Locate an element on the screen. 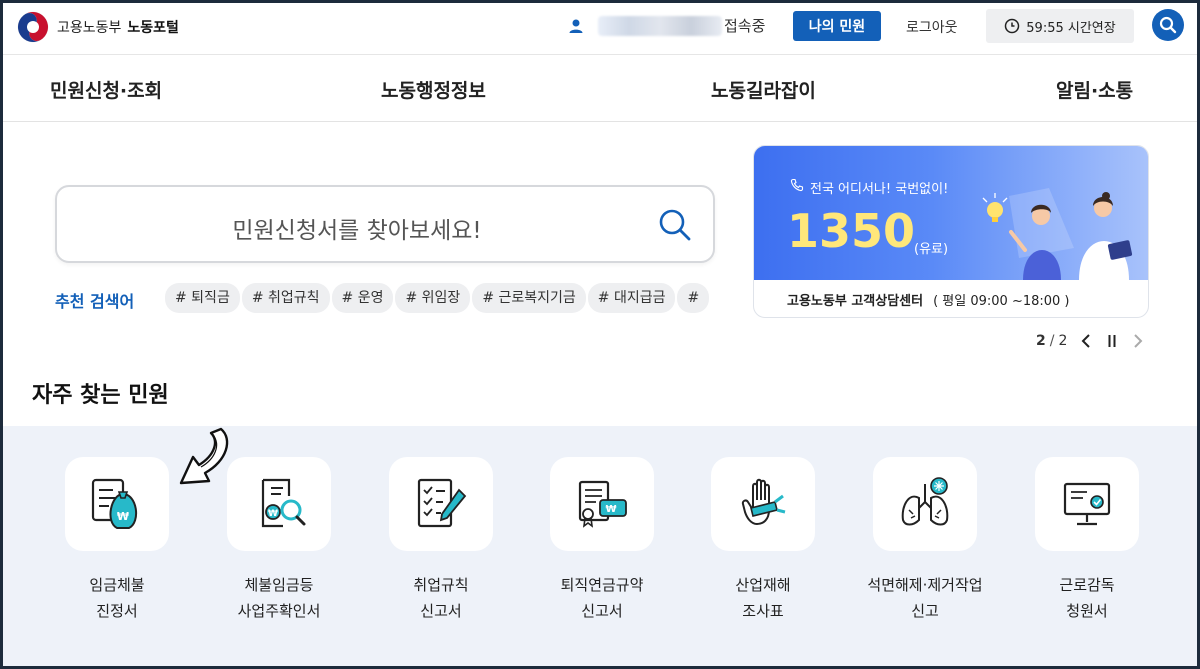 This screenshot has height=669, width=1200. banner-tagline-text: 전국 어디서나! 국번없이! is located at coordinates (879, 189).